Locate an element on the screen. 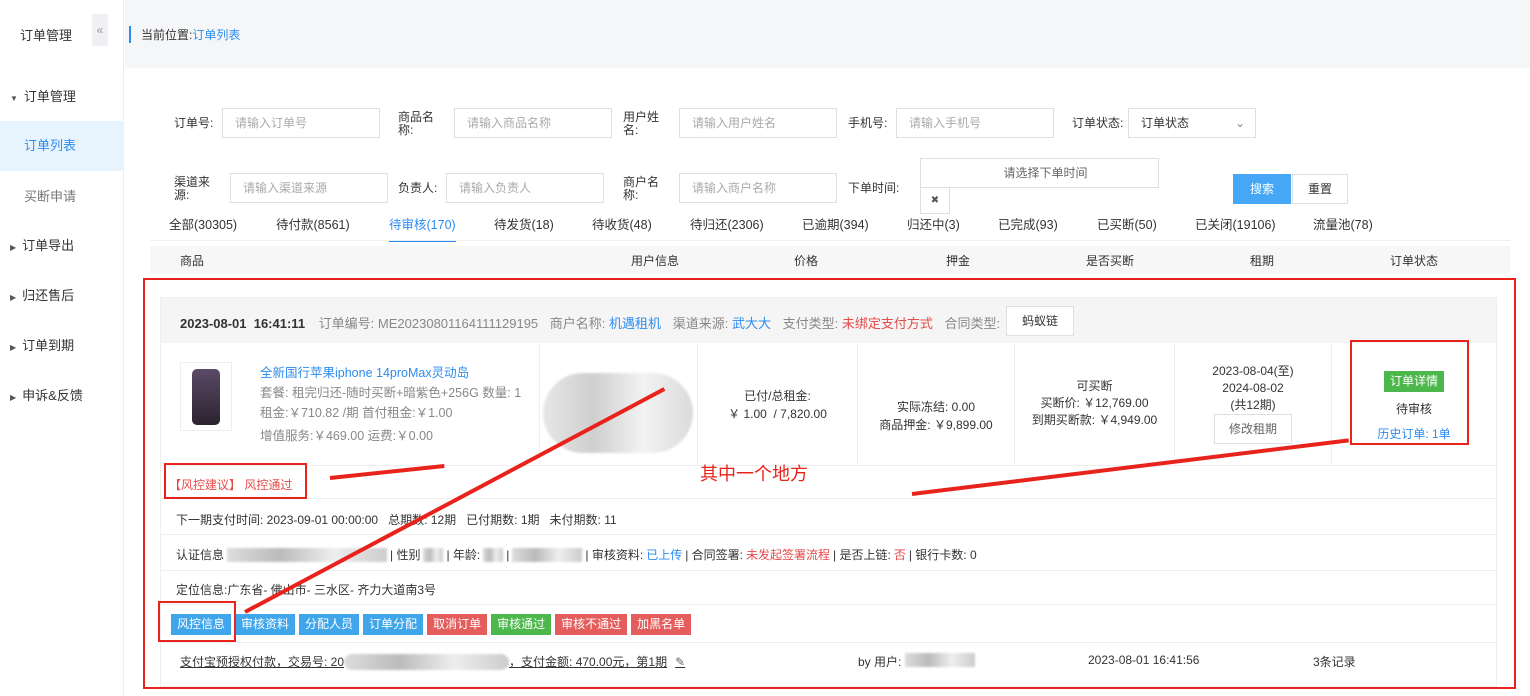  sidebar-item-appeals: ▶ 申诉&反馈 is located at coordinates (62, 396).